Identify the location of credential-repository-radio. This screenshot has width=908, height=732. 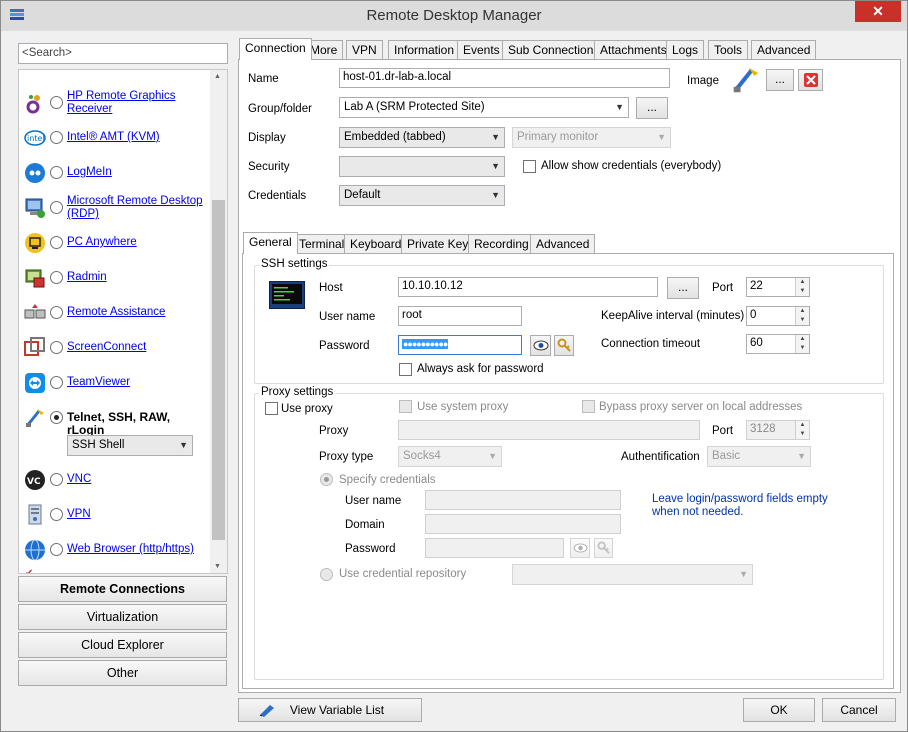
(326, 574).